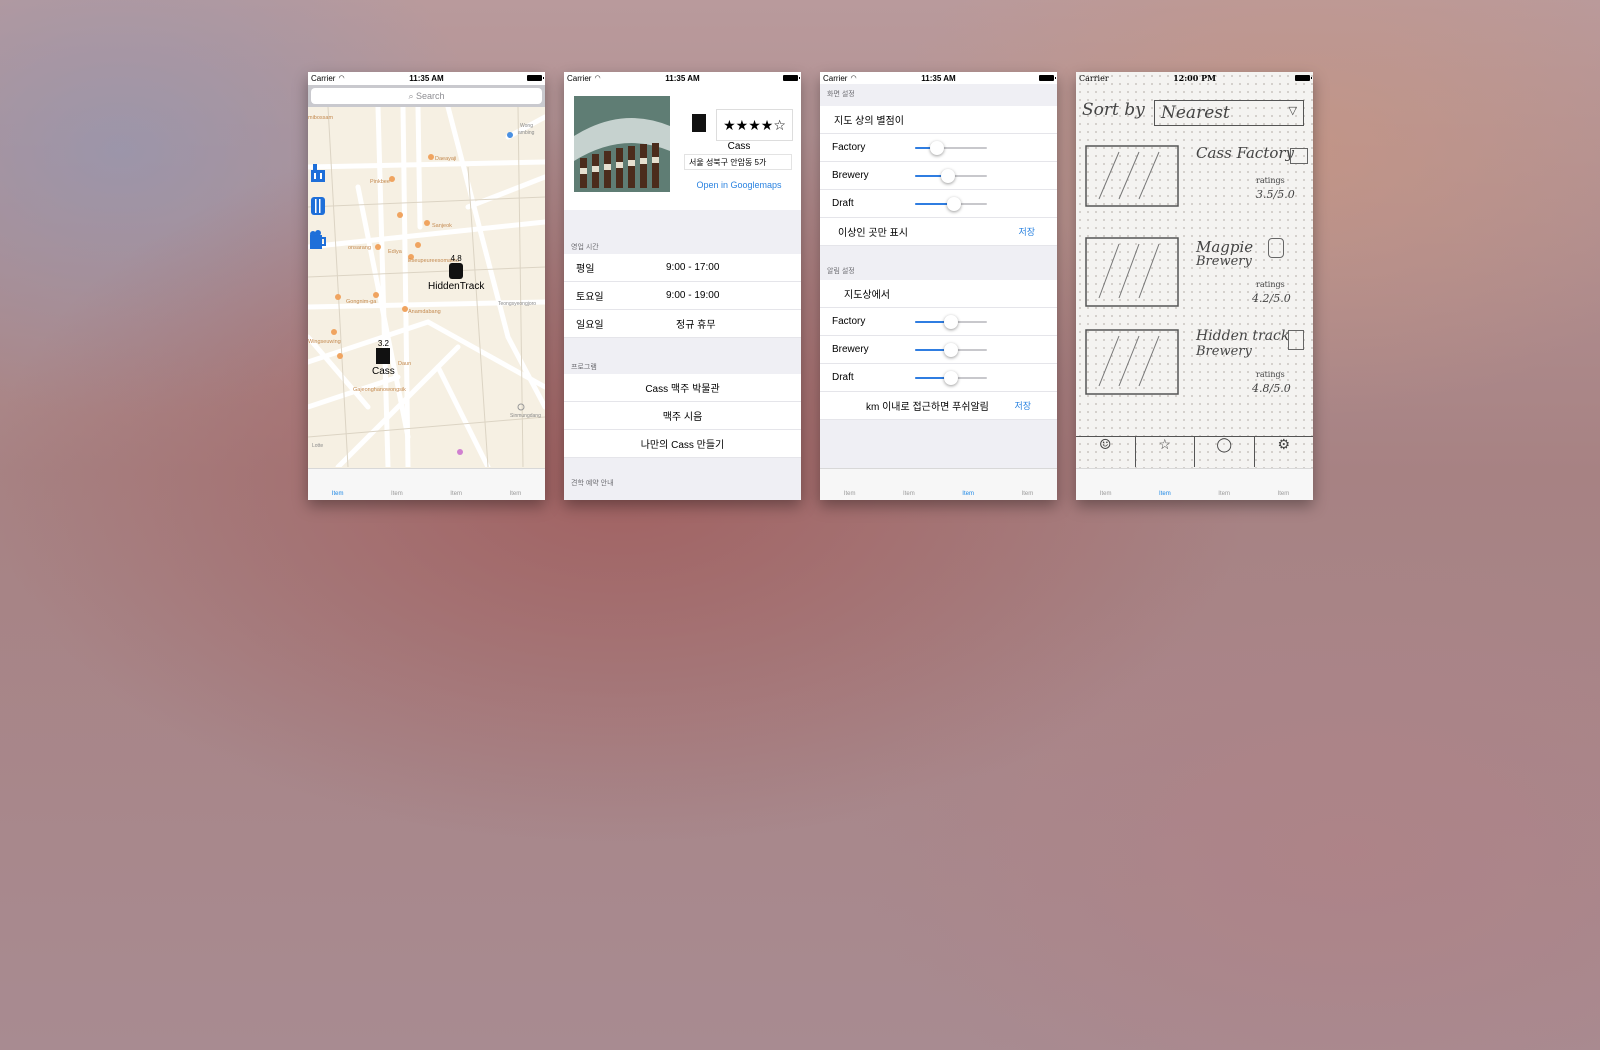 This screenshot has height=1050, width=1600. What do you see at coordinates (1292, 110) in the screenshot?
I see `chevron-down-icon: ▽` at bounding box center [1292, 110].